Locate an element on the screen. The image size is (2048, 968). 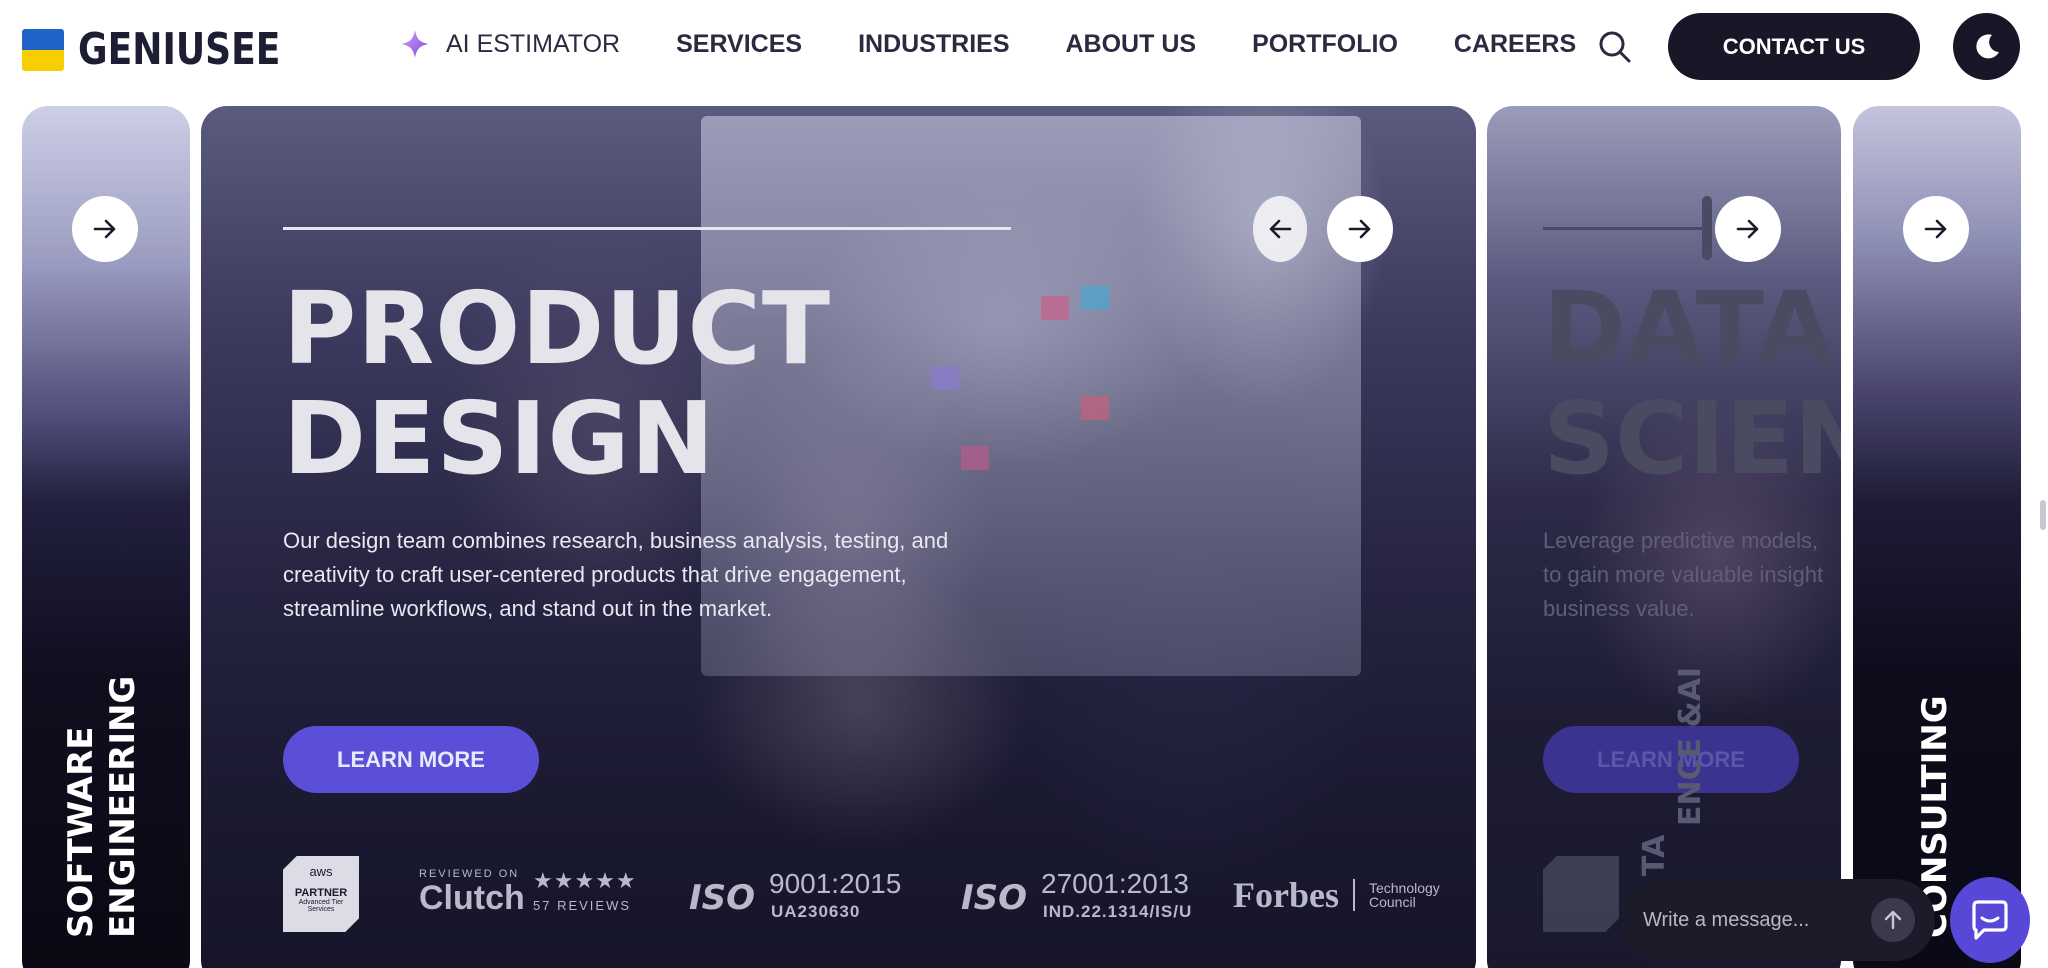
contact-us-button: CONTACT US is located at coordinates (1794, 46).